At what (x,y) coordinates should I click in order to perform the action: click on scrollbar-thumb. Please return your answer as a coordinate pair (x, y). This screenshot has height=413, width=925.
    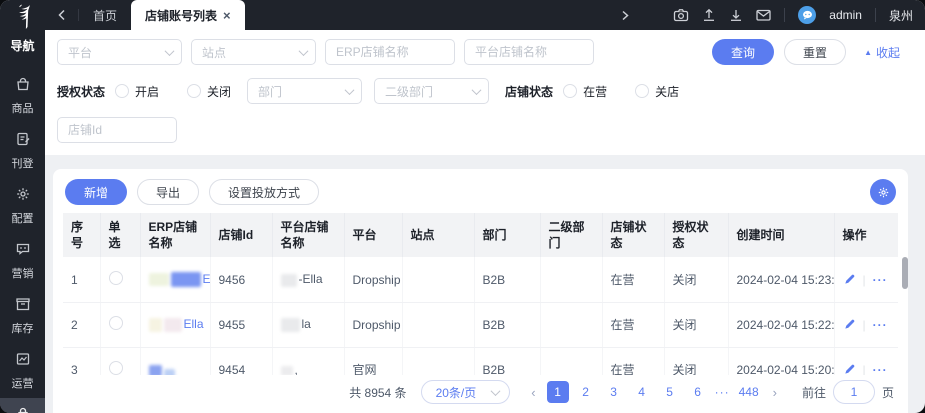
    Looking at the image, I should click on (905, 273).